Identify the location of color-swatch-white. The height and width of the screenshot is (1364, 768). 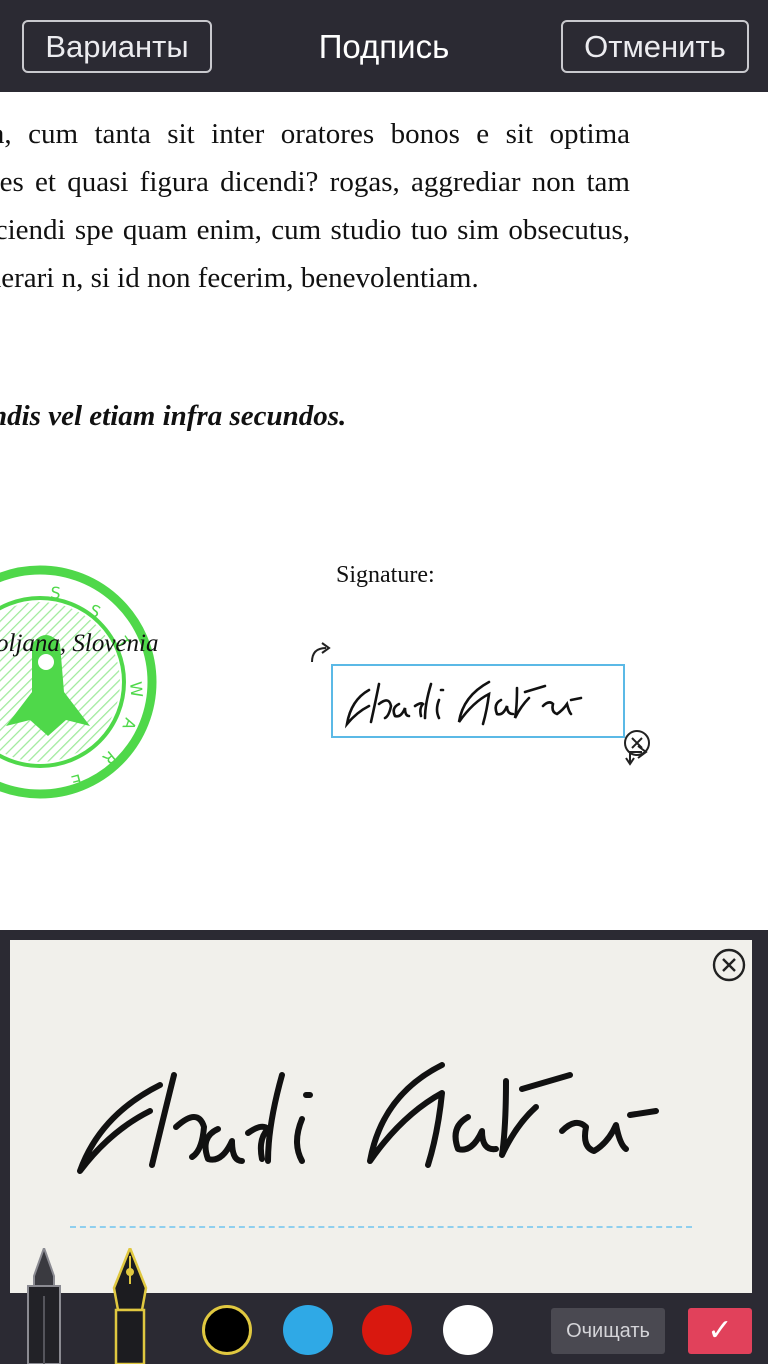
(468, 1330).